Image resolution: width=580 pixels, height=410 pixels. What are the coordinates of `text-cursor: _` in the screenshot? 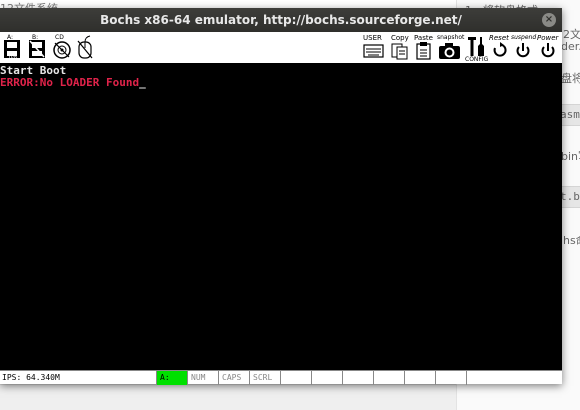 It's located at (142, 82).